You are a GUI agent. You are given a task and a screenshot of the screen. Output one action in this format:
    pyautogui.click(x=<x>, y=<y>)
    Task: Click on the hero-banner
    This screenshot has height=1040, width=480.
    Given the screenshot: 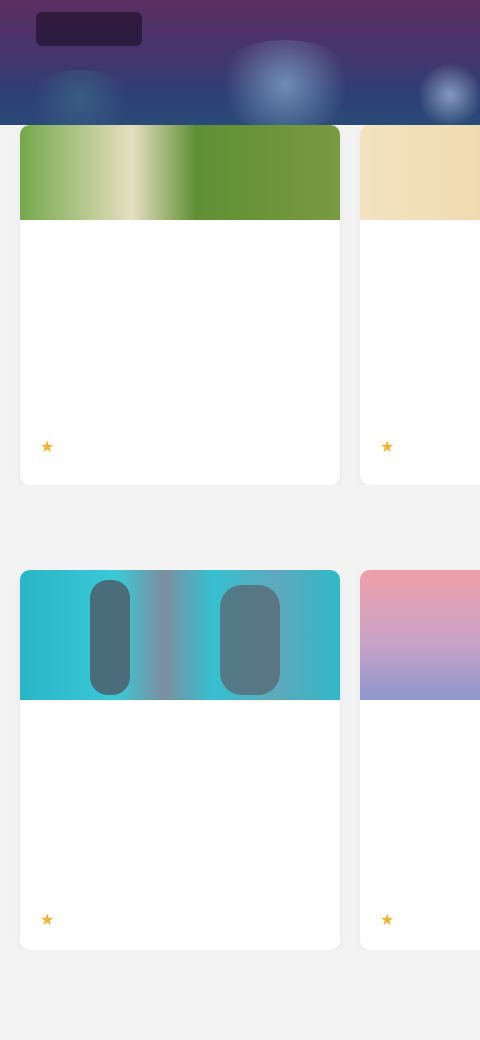 What is the action you would take?
    pyautogui.click(x=240, y=62)
    